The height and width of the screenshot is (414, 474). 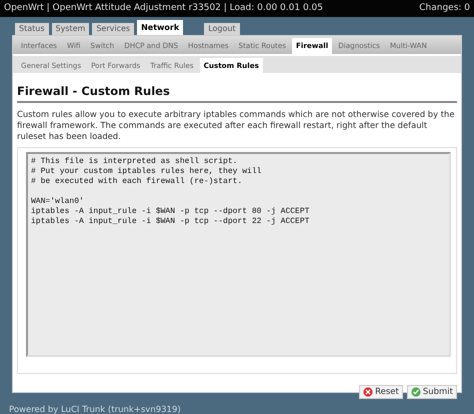 I want to click on main-tab: Status, so click(x=31, y=29).